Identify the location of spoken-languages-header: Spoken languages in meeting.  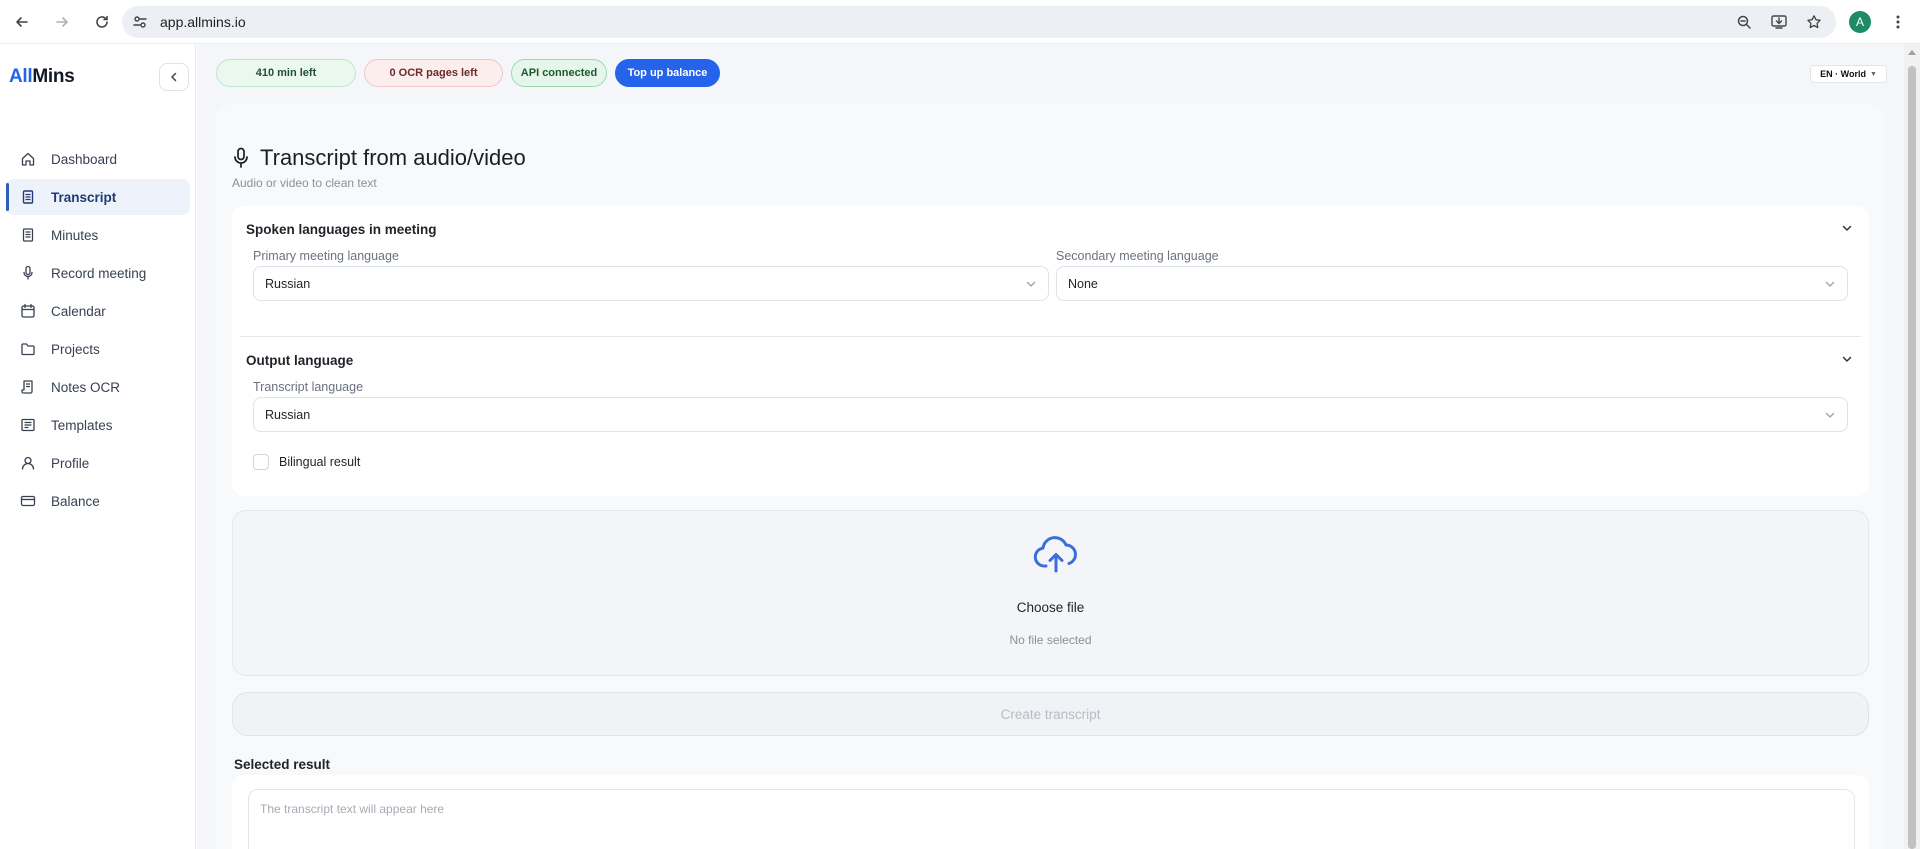
(341, 229).